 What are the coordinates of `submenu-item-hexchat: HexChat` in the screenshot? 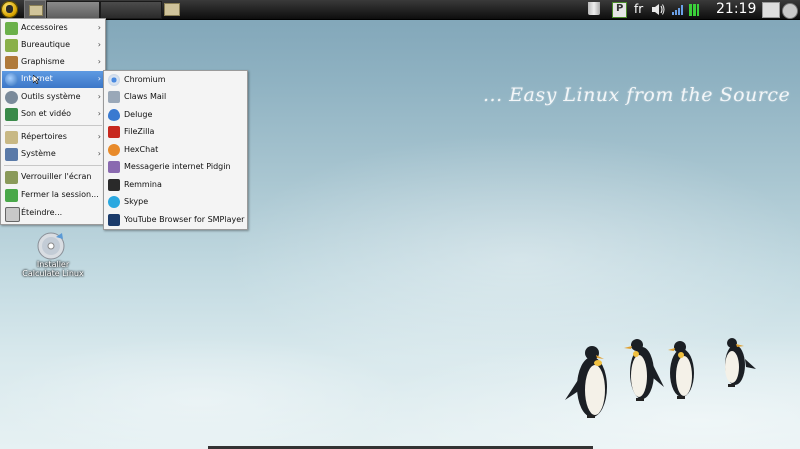 It's located at (175, 150).